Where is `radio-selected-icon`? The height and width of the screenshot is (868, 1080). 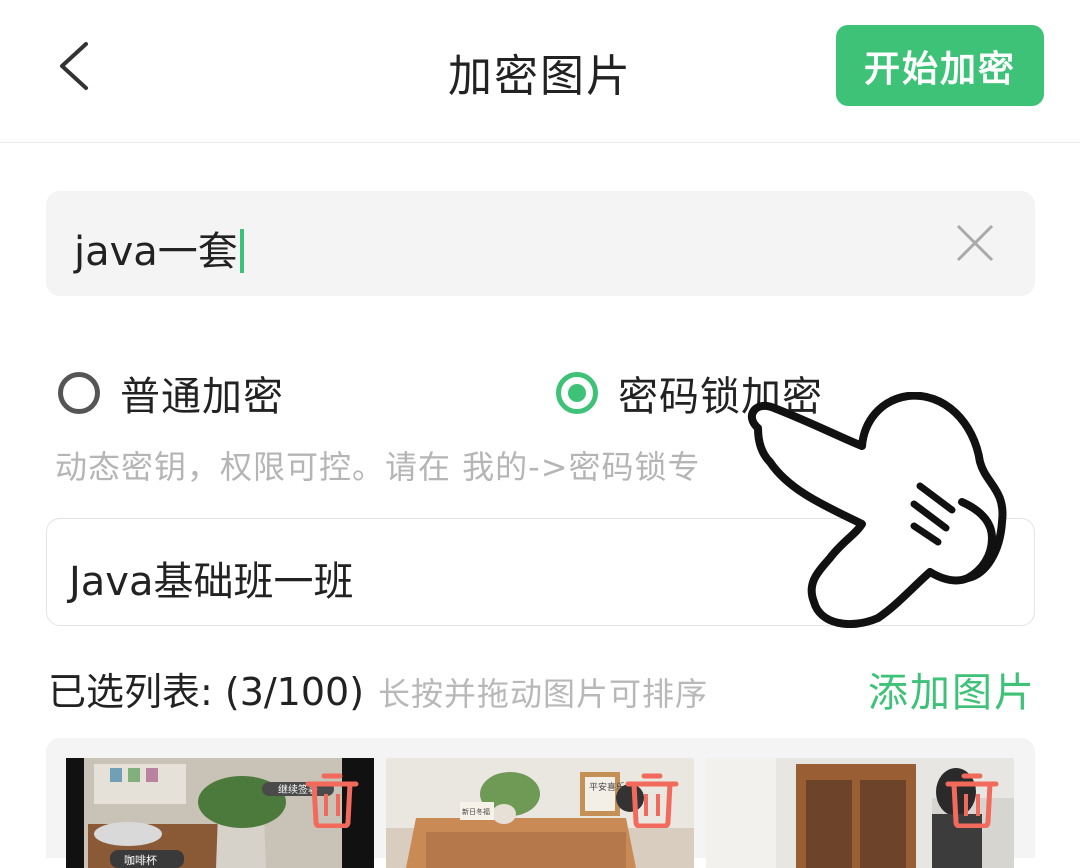 radio-selected-icon is located at coordinates (577, 393).